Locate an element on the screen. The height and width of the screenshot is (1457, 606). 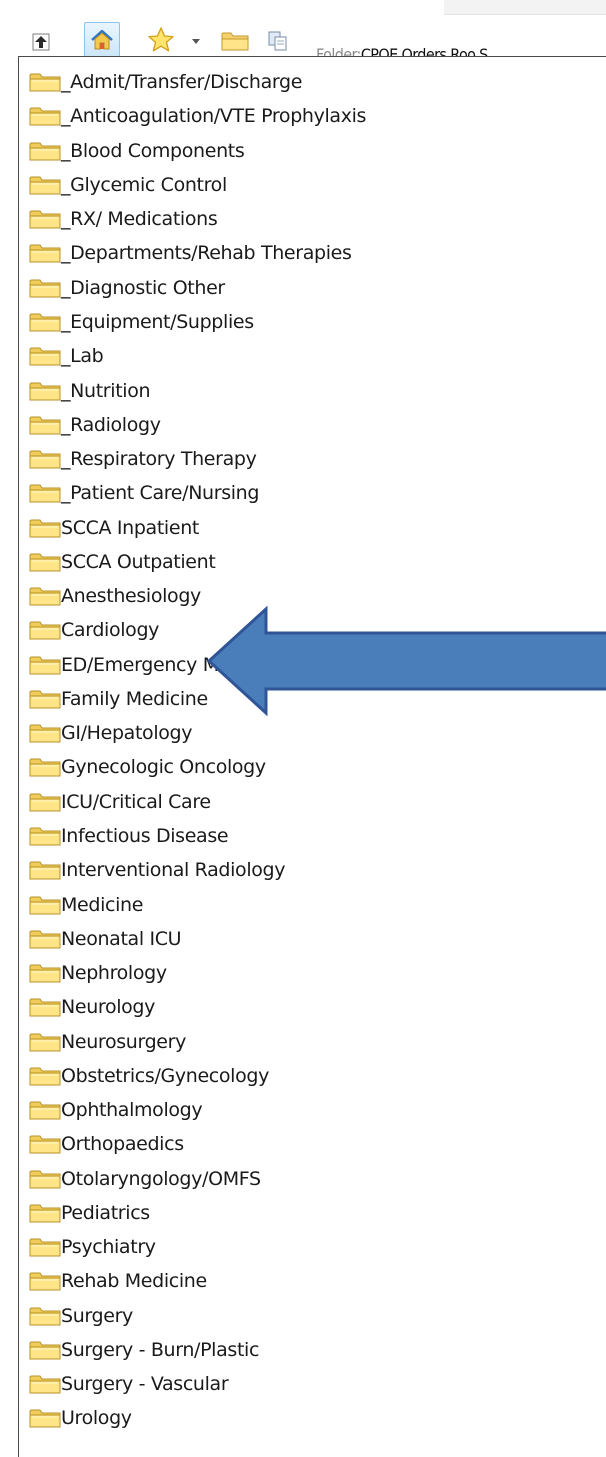
tree-item: Obstetrics/Gynecology is located at coordinates (197, 1076).